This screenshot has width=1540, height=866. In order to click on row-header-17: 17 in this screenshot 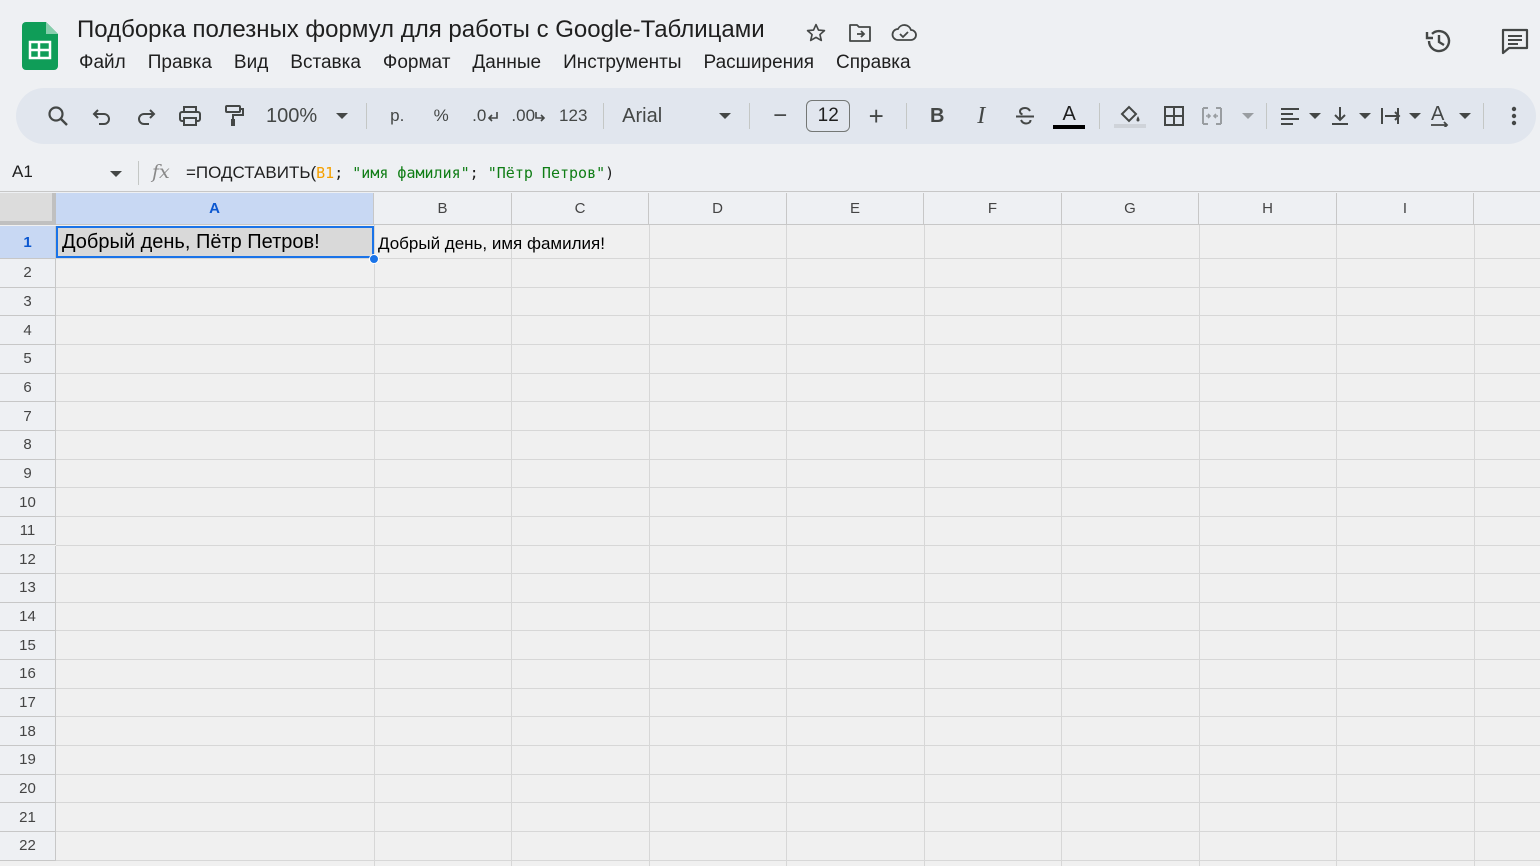, I will do `click(28, 703)`.